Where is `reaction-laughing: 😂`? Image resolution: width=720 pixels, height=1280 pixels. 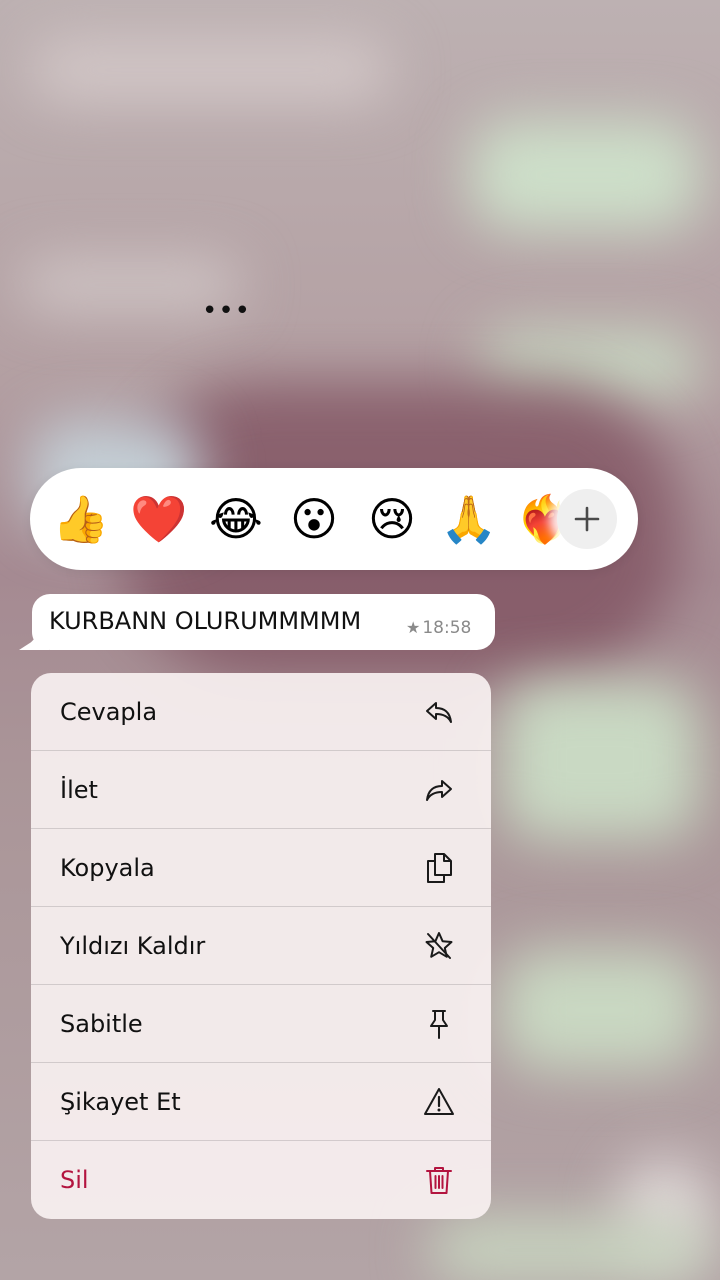
reaction-laughing: 😂 is located at coordinates (236, 519).